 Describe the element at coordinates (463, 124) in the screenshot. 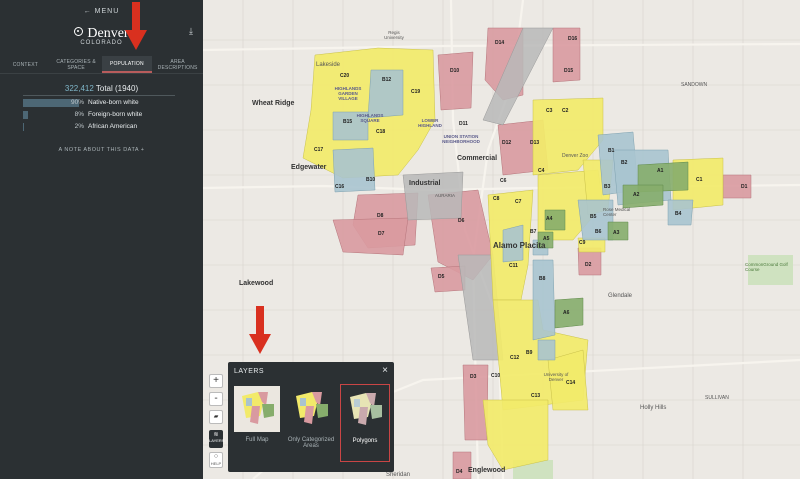

I see `zone-label: D11` at that location.